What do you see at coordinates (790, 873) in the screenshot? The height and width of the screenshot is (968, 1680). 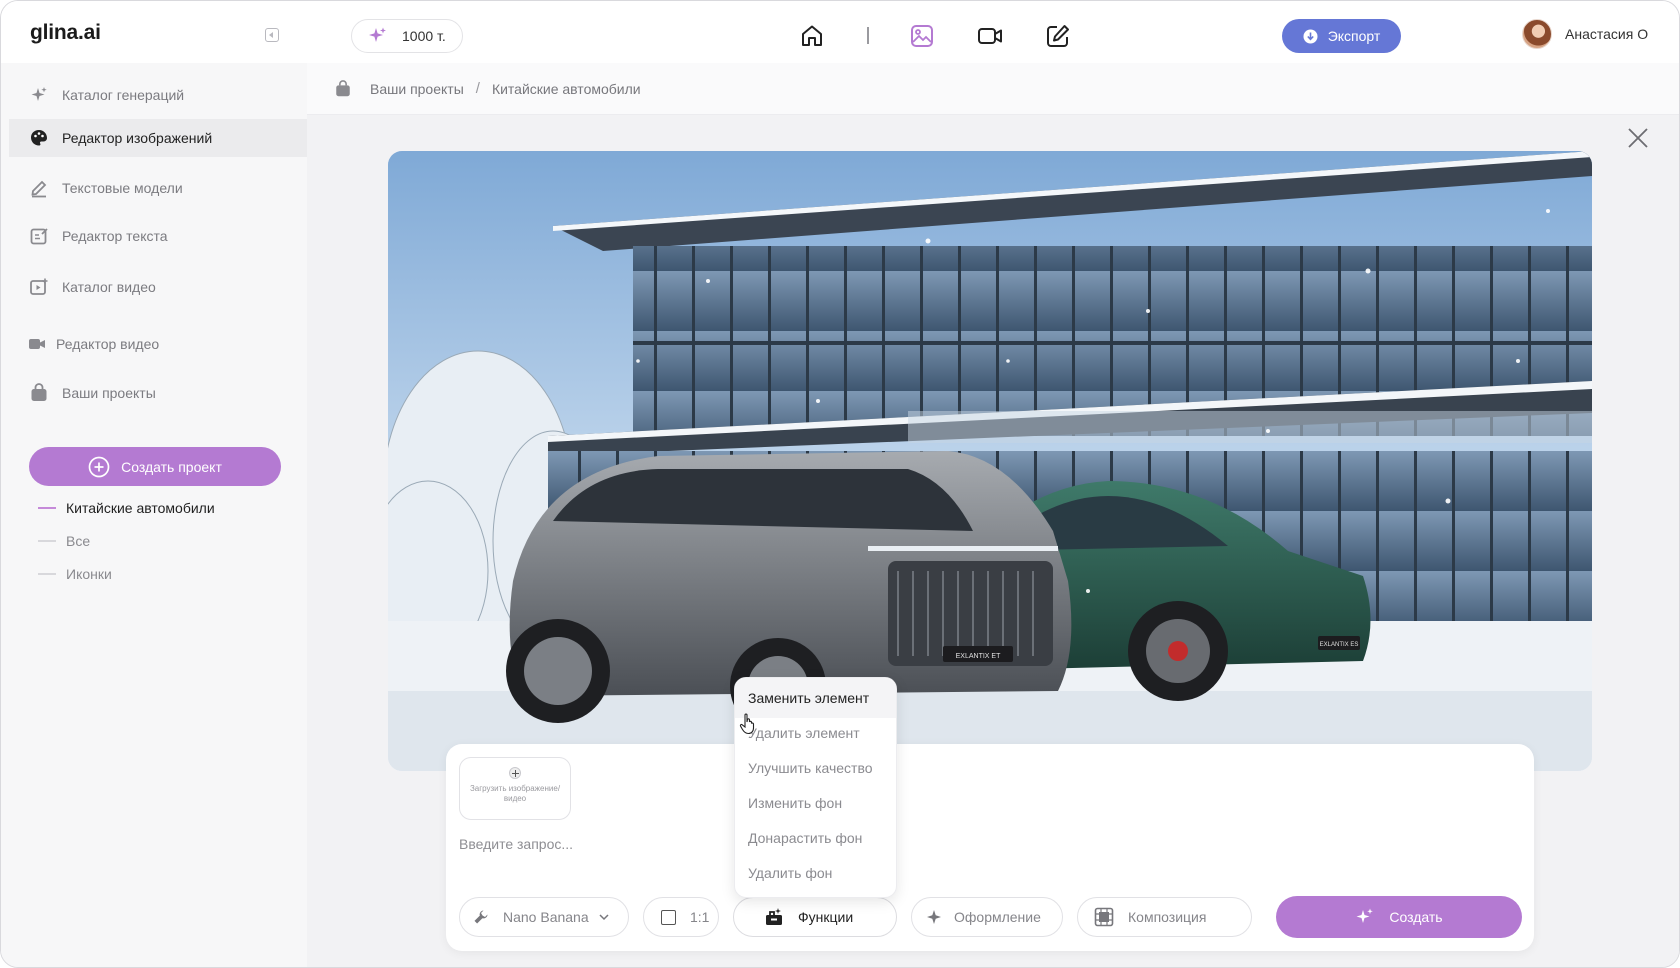 I see `menu-item-remove-background: Удалить фон` at bounding box center [790, 873].